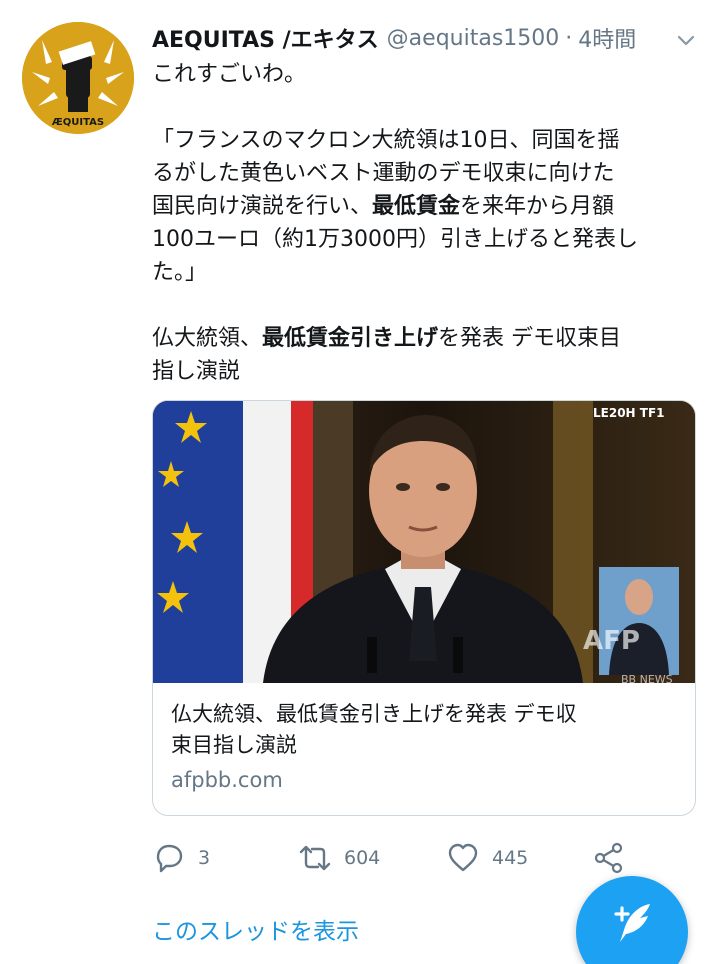 Image resolution: width=720 pixels, height=964 pixels. What do you see at coordinates (611, 641) in the screenshot?
I see `afp-watermark: AFP` at bounding box center [611, 641].